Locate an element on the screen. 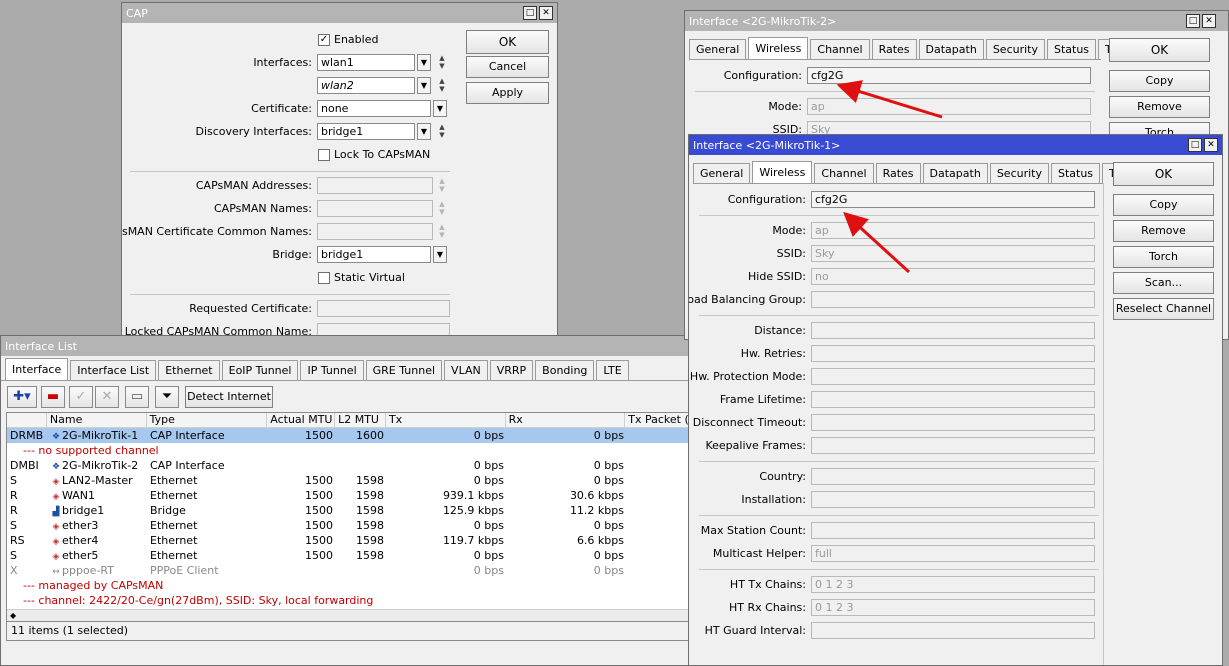 This screenshot has width=1229, height=666. filter-icon: ⏷ is located at coordinates (167, 397).